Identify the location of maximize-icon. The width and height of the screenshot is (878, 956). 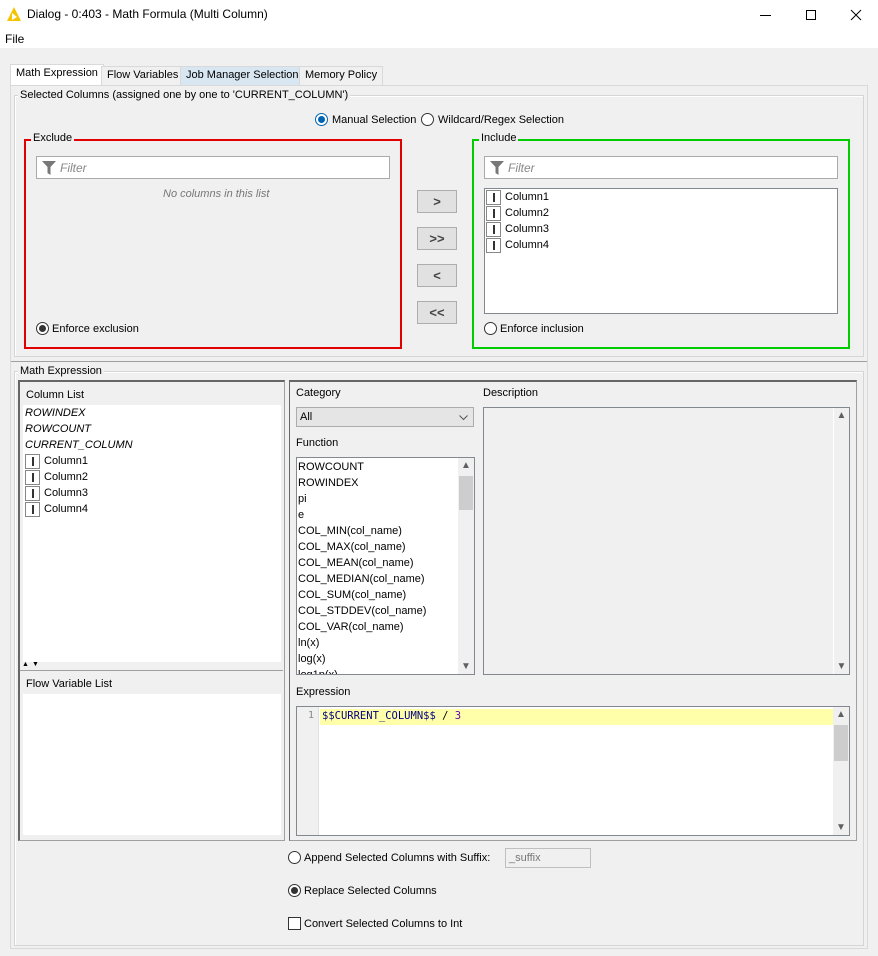
(811, 15).